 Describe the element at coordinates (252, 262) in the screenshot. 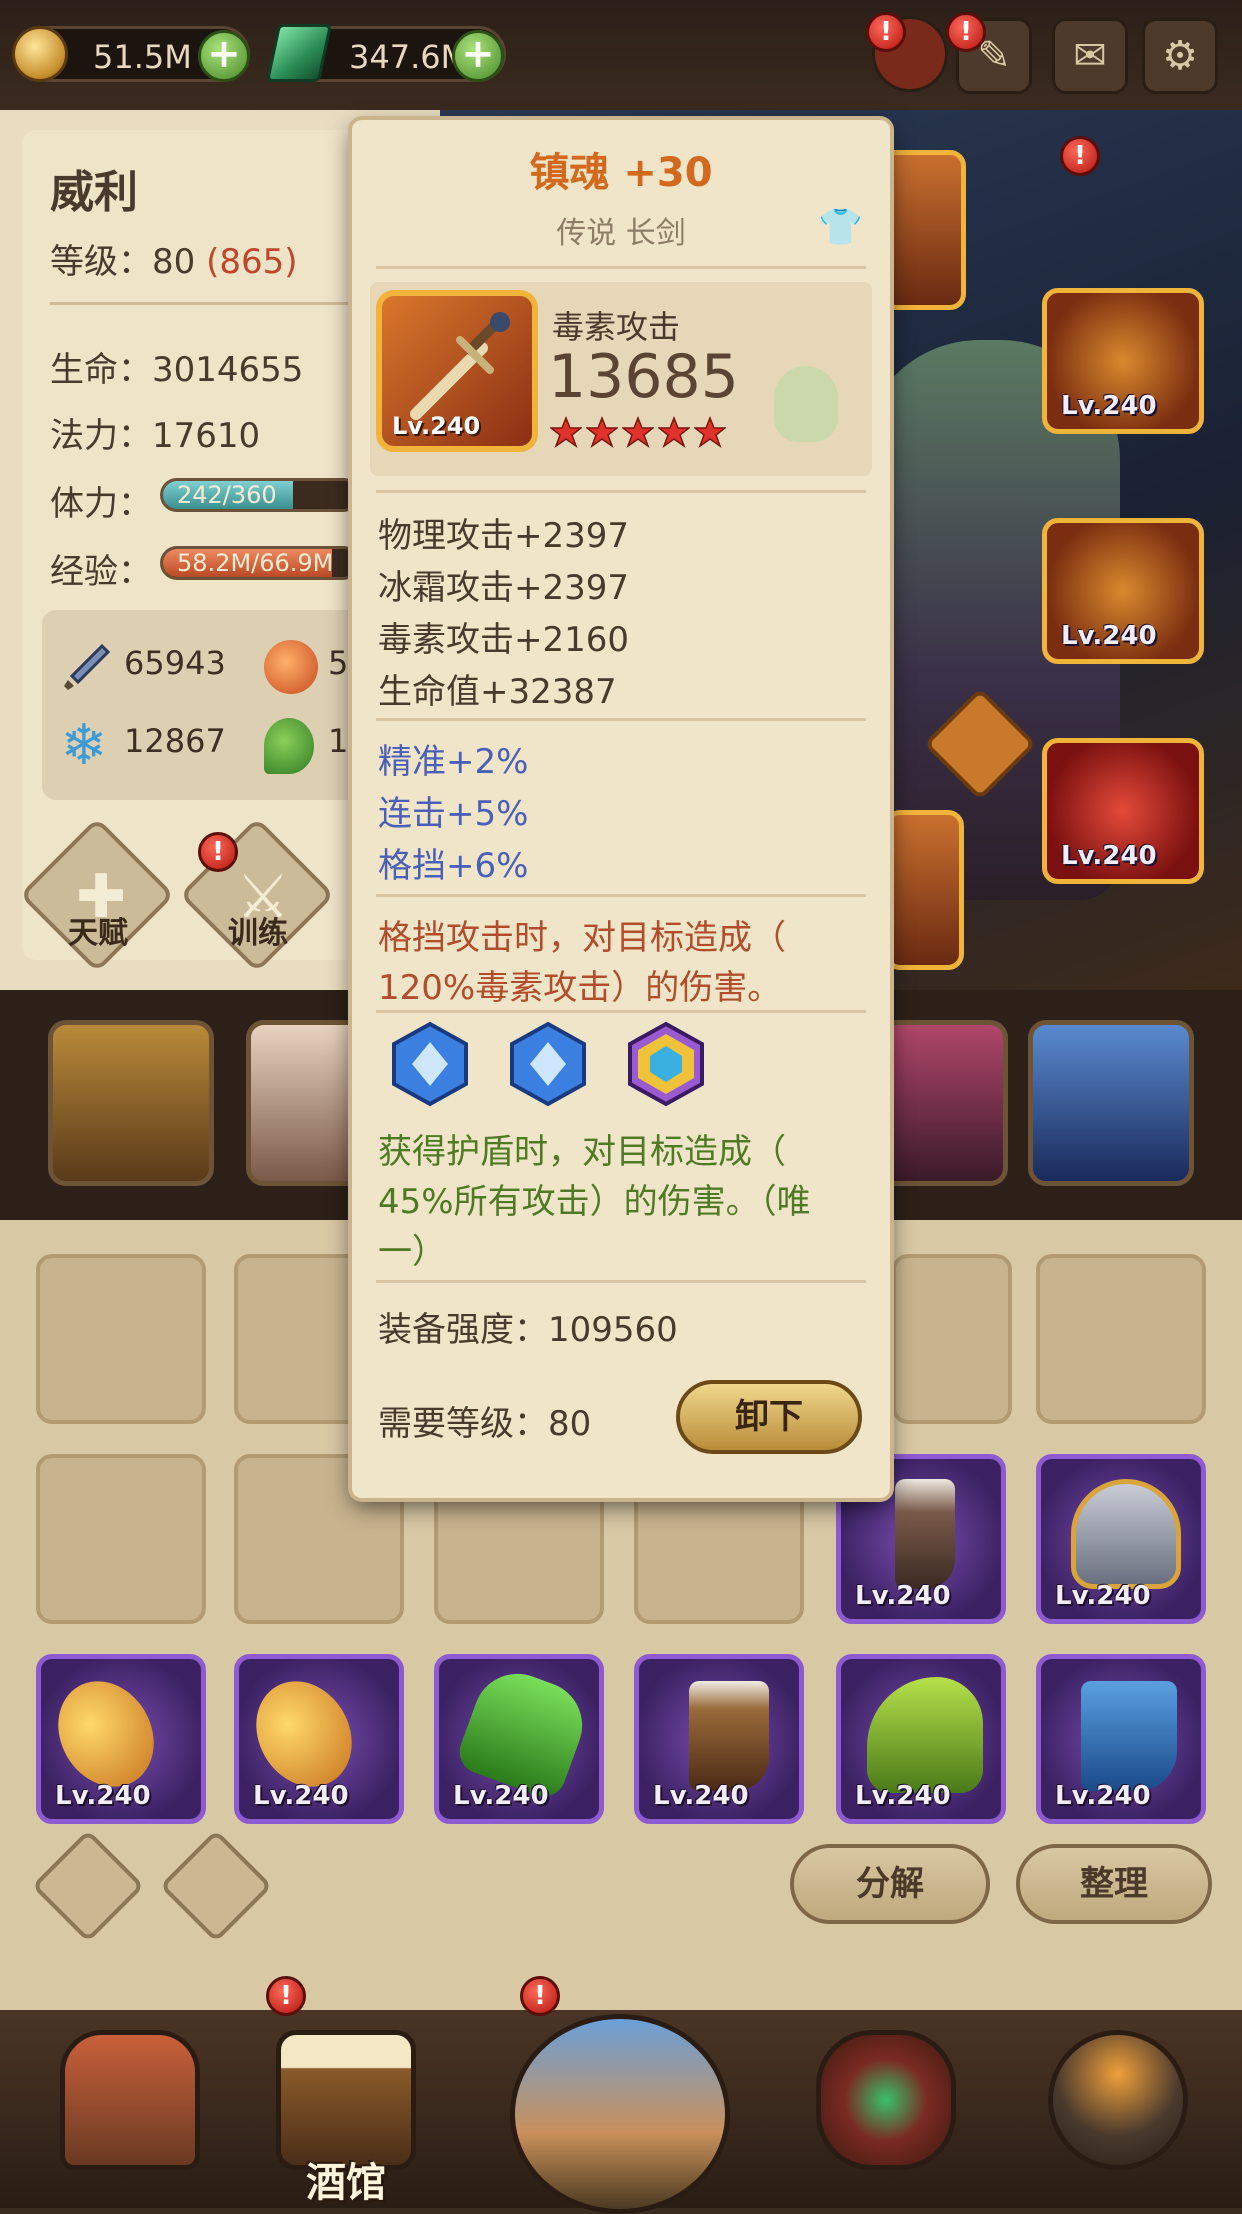

I see `level-bonus: (865)` at that location.